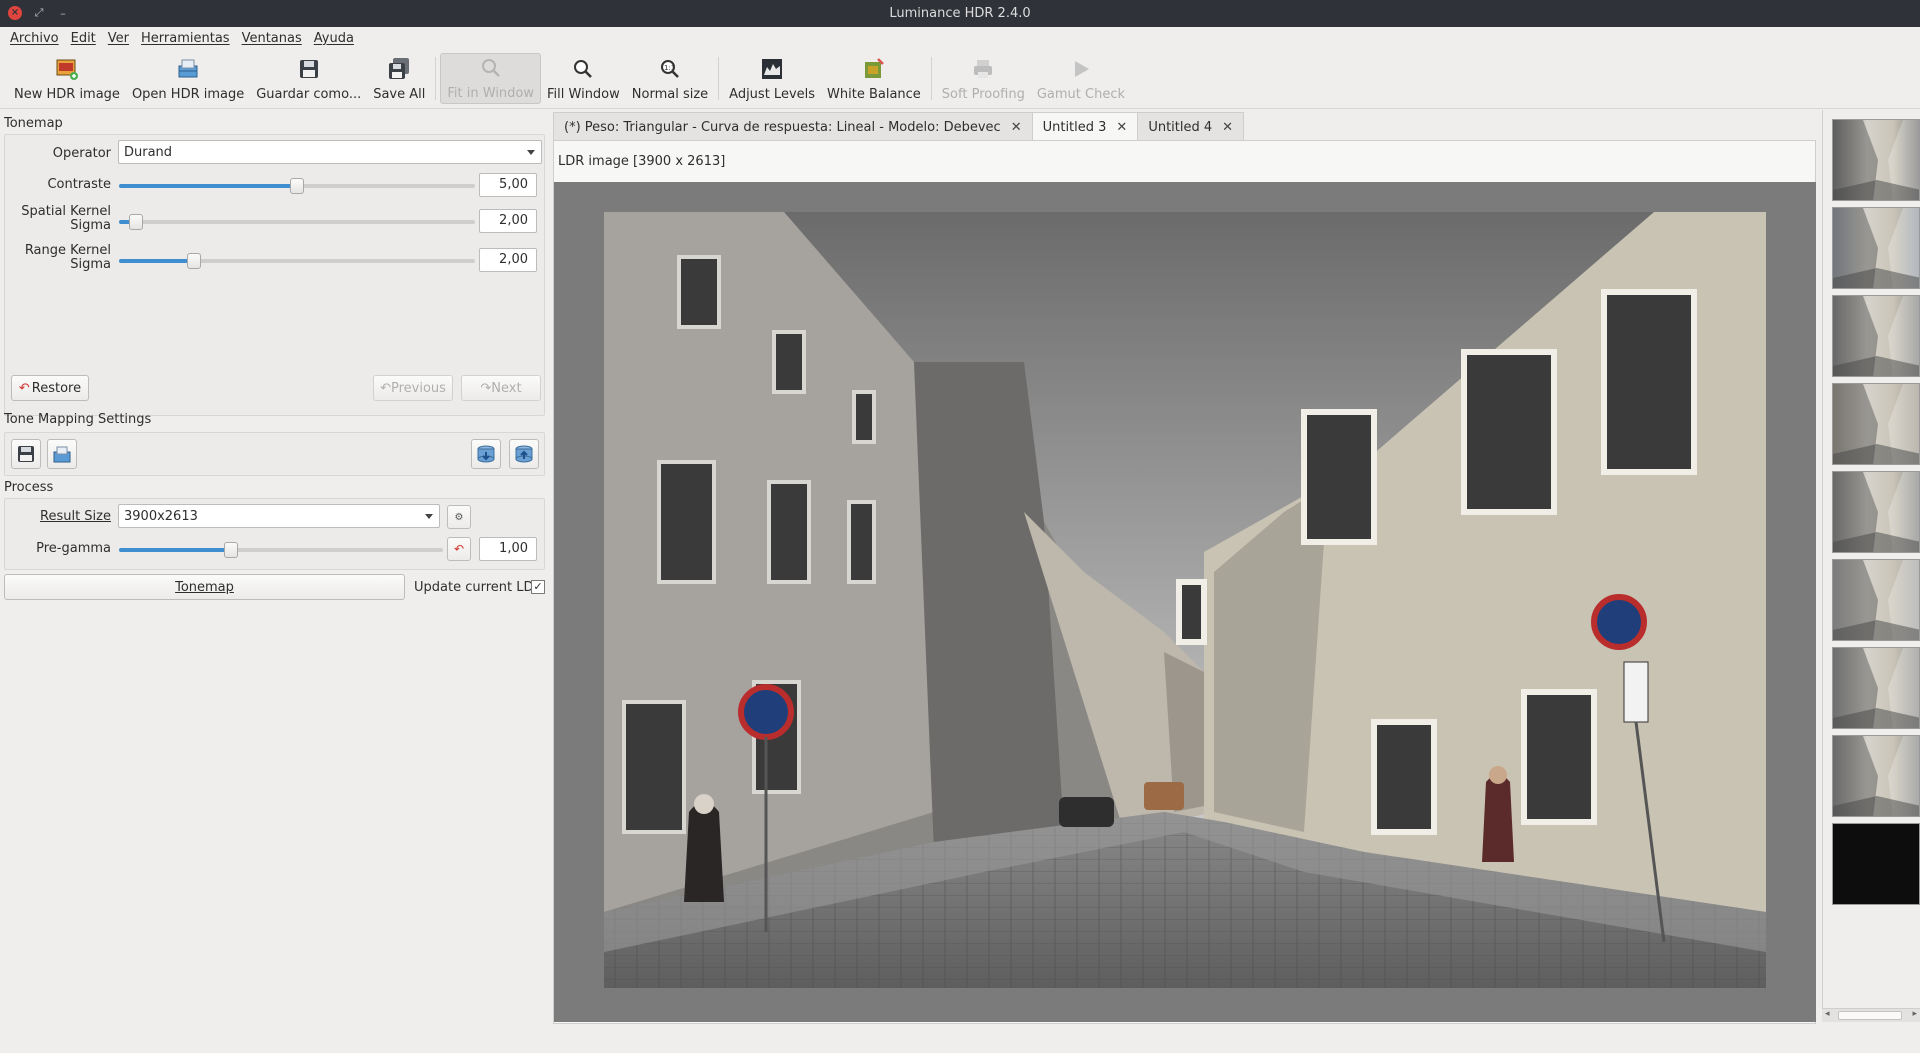 Image resolution: width=1920 pixels, height=1053 pixels. Describe the element at coordinates (79, 184) in the screenshot. I see `contrast-label: Contraste` at that location.